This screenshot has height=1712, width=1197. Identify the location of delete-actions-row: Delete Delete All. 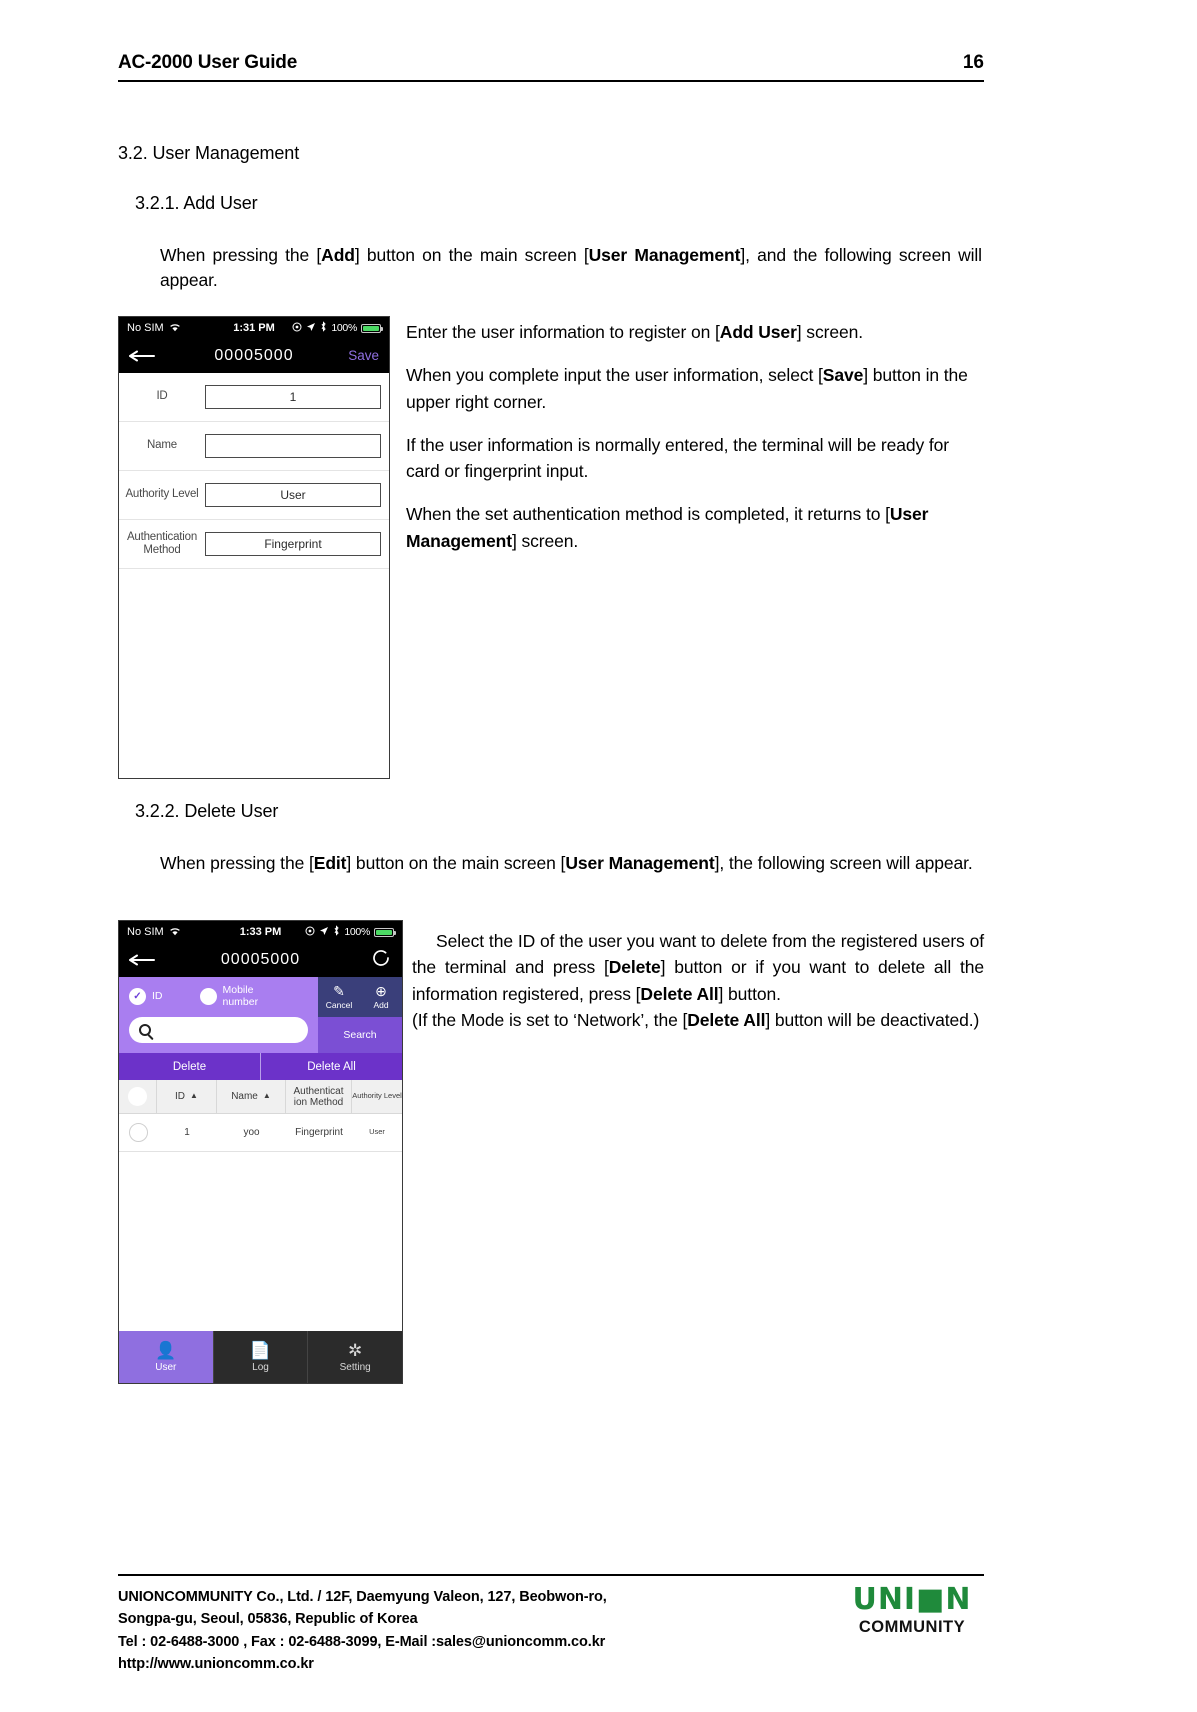
(260, 1067).